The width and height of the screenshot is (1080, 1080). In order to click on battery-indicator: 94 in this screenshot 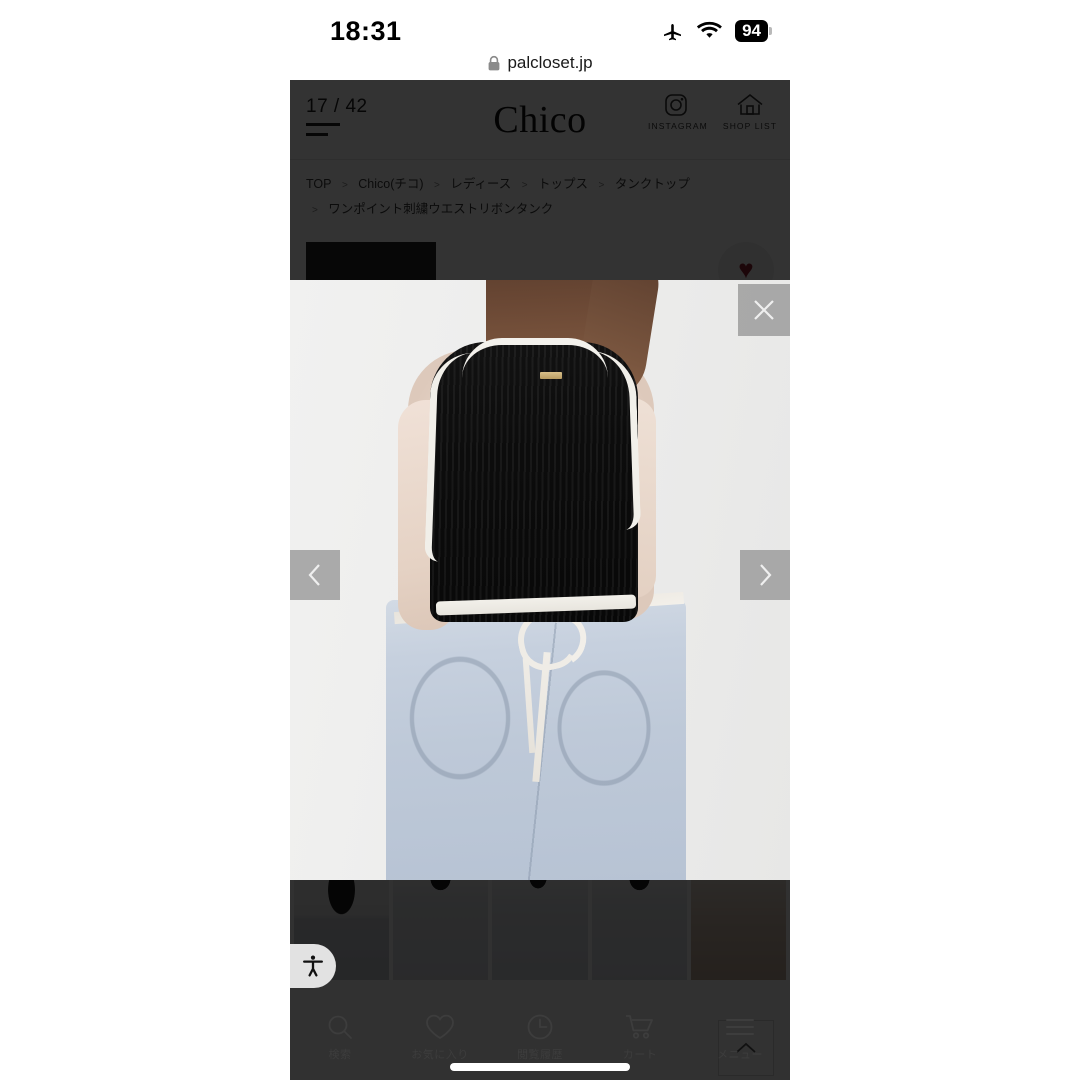, I will do `click(753, 31)`.